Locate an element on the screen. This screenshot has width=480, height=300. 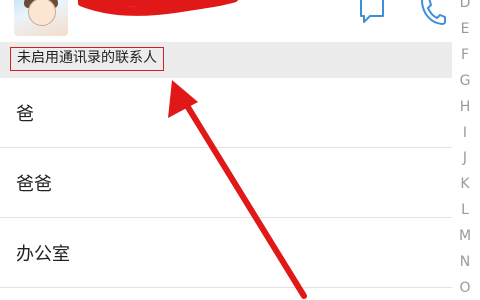
message-icon is located at coordinates (372, 14).